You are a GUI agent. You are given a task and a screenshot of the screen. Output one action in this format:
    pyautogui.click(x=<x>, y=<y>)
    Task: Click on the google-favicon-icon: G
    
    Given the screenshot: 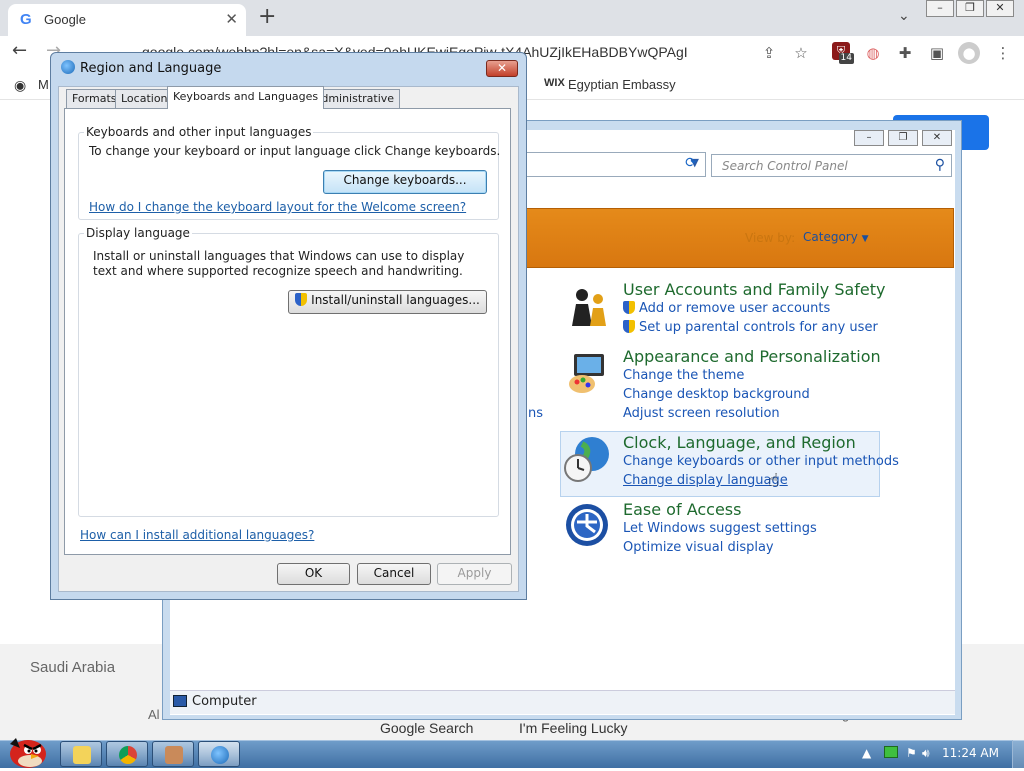 What is the action you would take?
    pyautogui.click(x=26, y=19)
    